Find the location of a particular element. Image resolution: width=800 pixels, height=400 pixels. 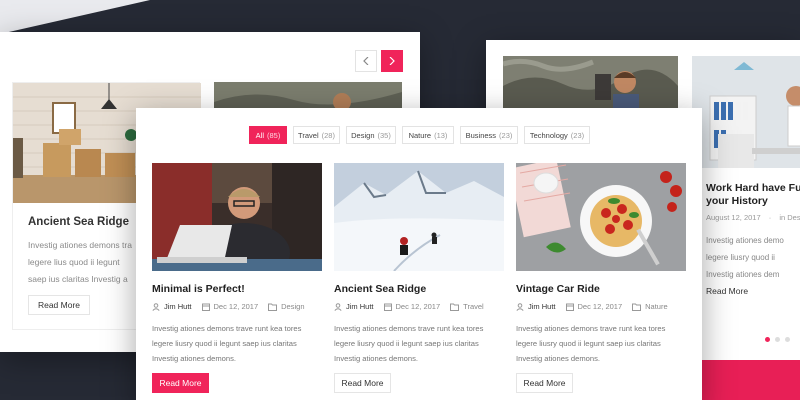

post-date: August 12, 2017 · in Des is located at coordinates (753, 217).